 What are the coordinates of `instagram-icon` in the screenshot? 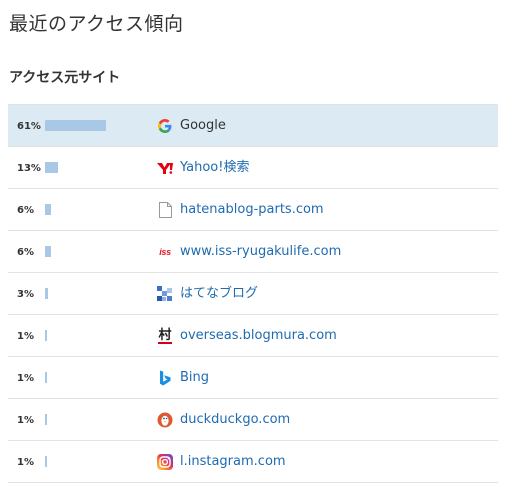 It's located at (165, 462).